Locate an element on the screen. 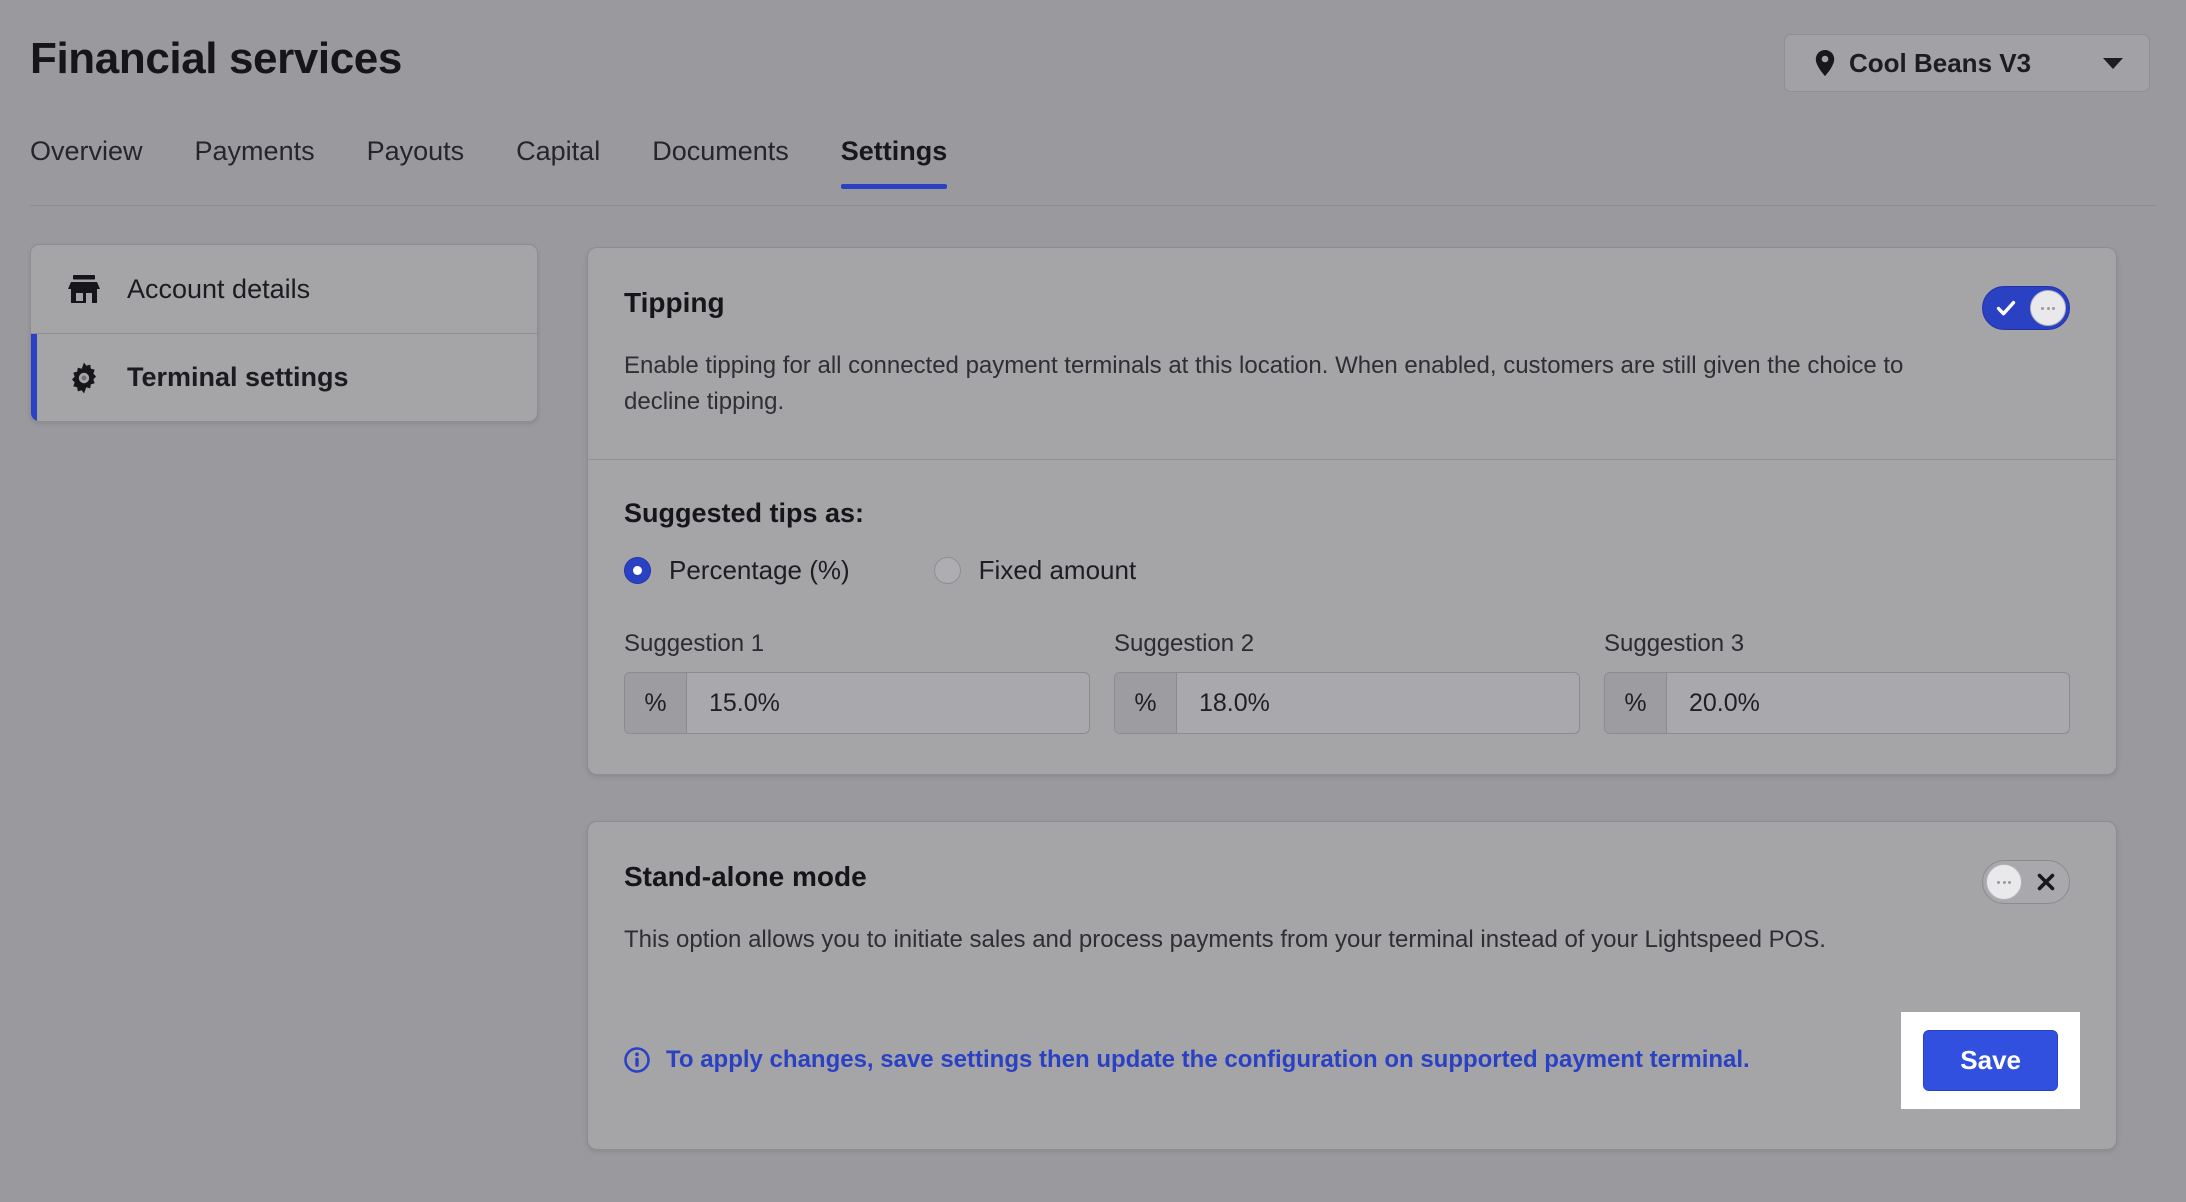  tab-capital: Capital is located at coordinates (558, 162).